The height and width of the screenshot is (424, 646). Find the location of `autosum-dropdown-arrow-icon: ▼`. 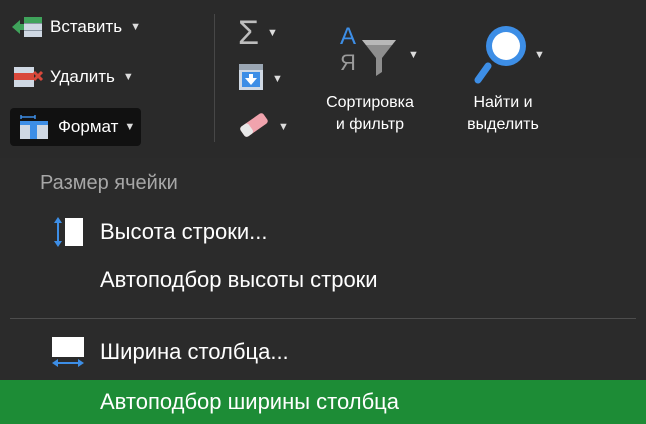

autosum-dropdown-arrow-icon: ▼ is located at coordinates (272, 33).